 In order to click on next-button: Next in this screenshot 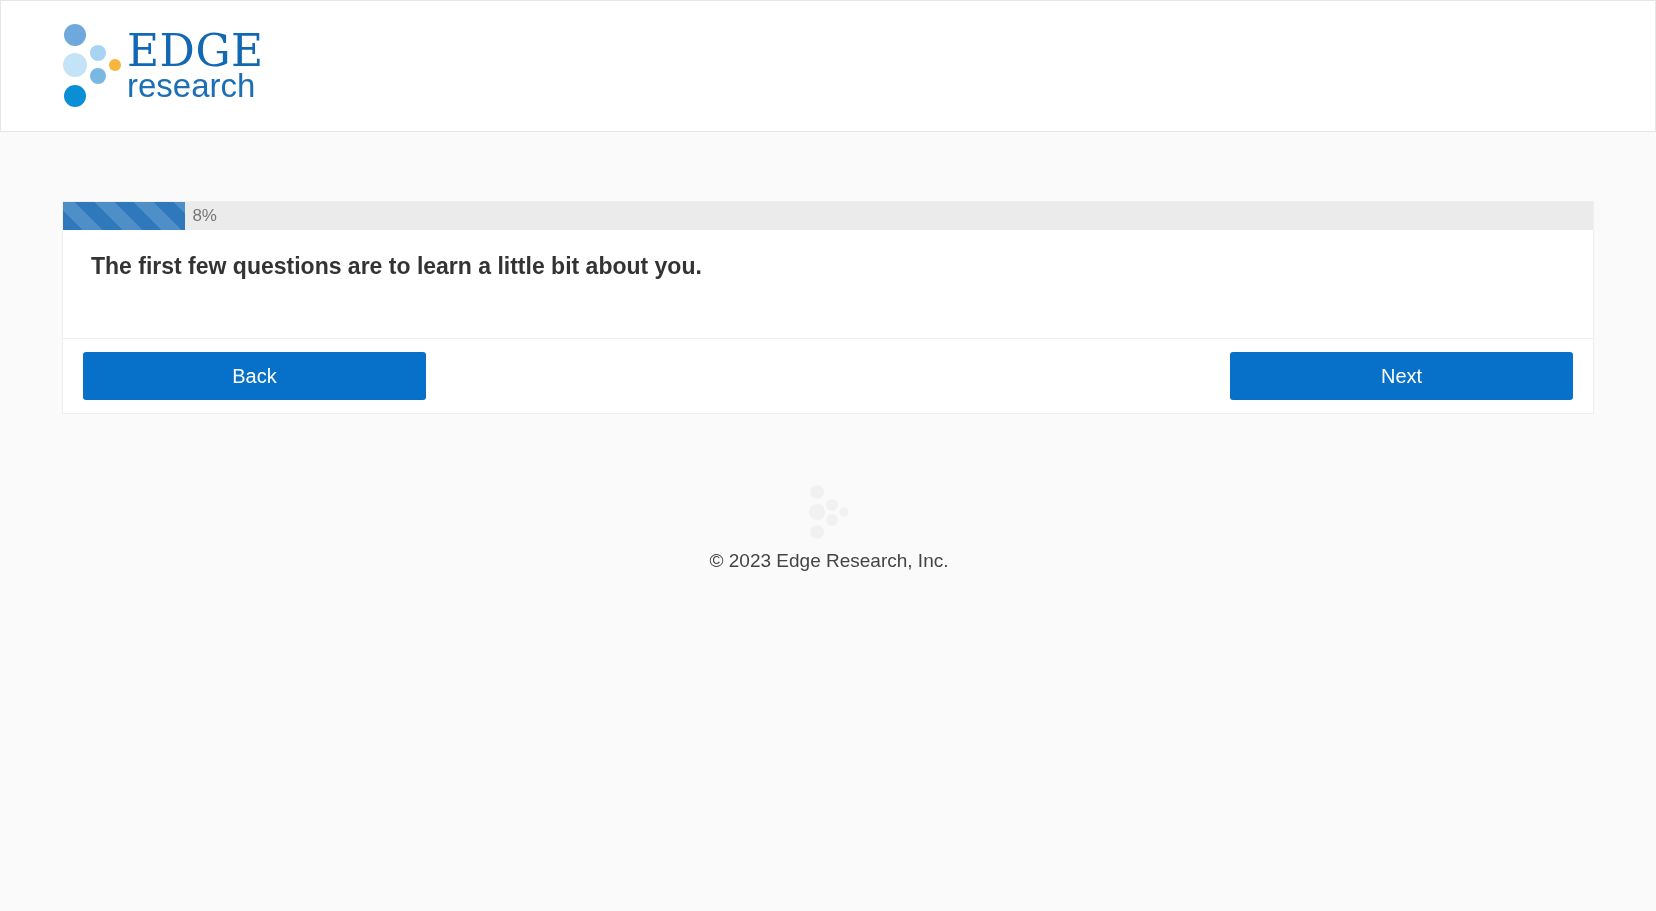, I will do `click(1401, 376)`.